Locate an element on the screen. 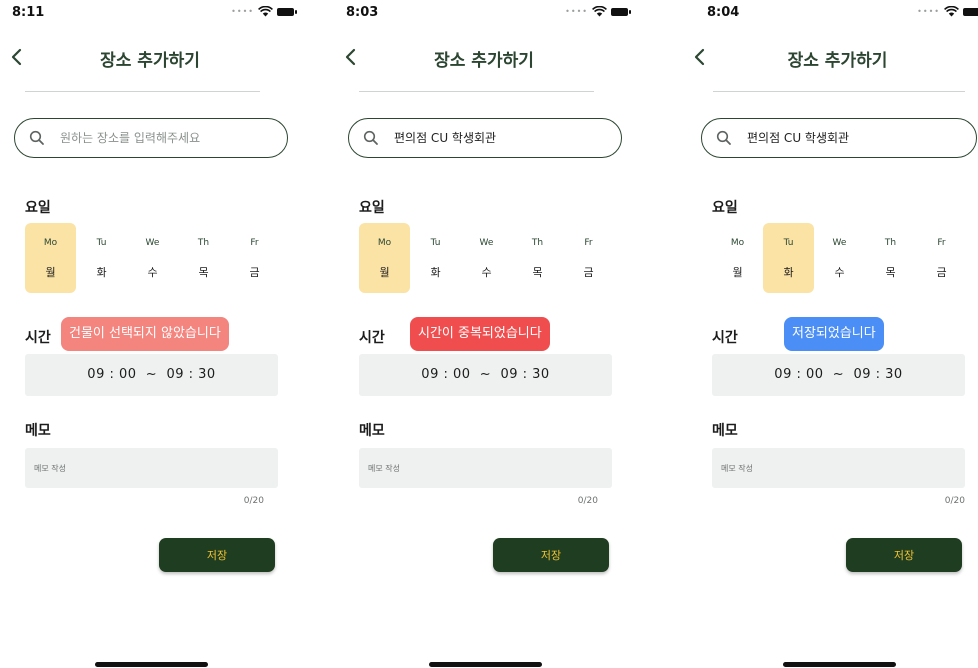 This screenshot has height=668, width=978. battery-icon is located at coordinates (621, 11).